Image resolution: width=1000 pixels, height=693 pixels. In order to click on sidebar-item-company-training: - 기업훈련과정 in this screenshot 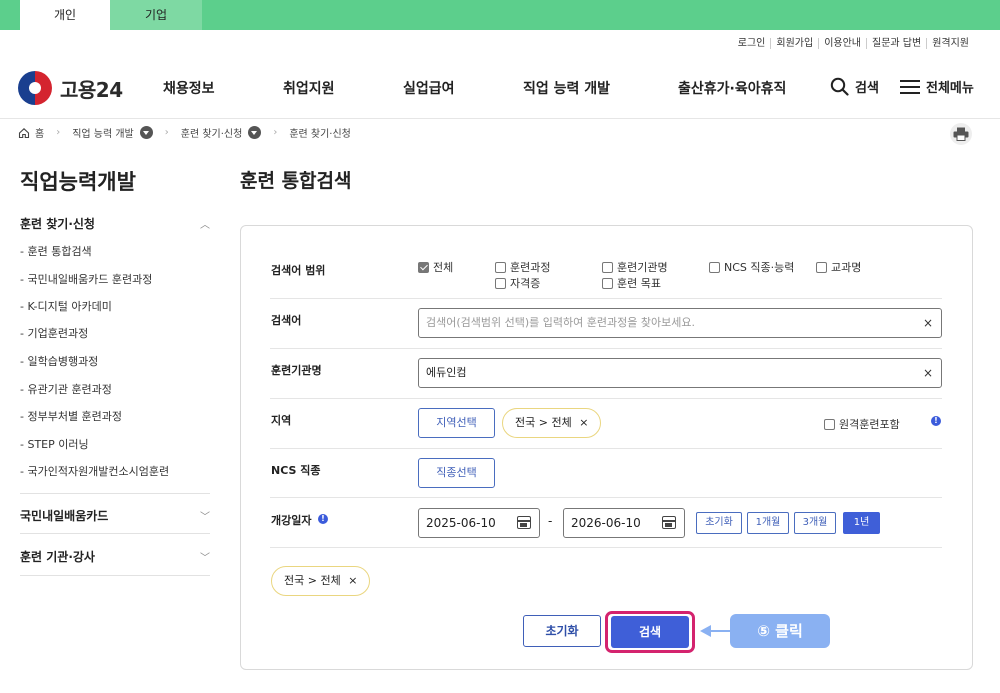, I will do `click(54, 333)`.